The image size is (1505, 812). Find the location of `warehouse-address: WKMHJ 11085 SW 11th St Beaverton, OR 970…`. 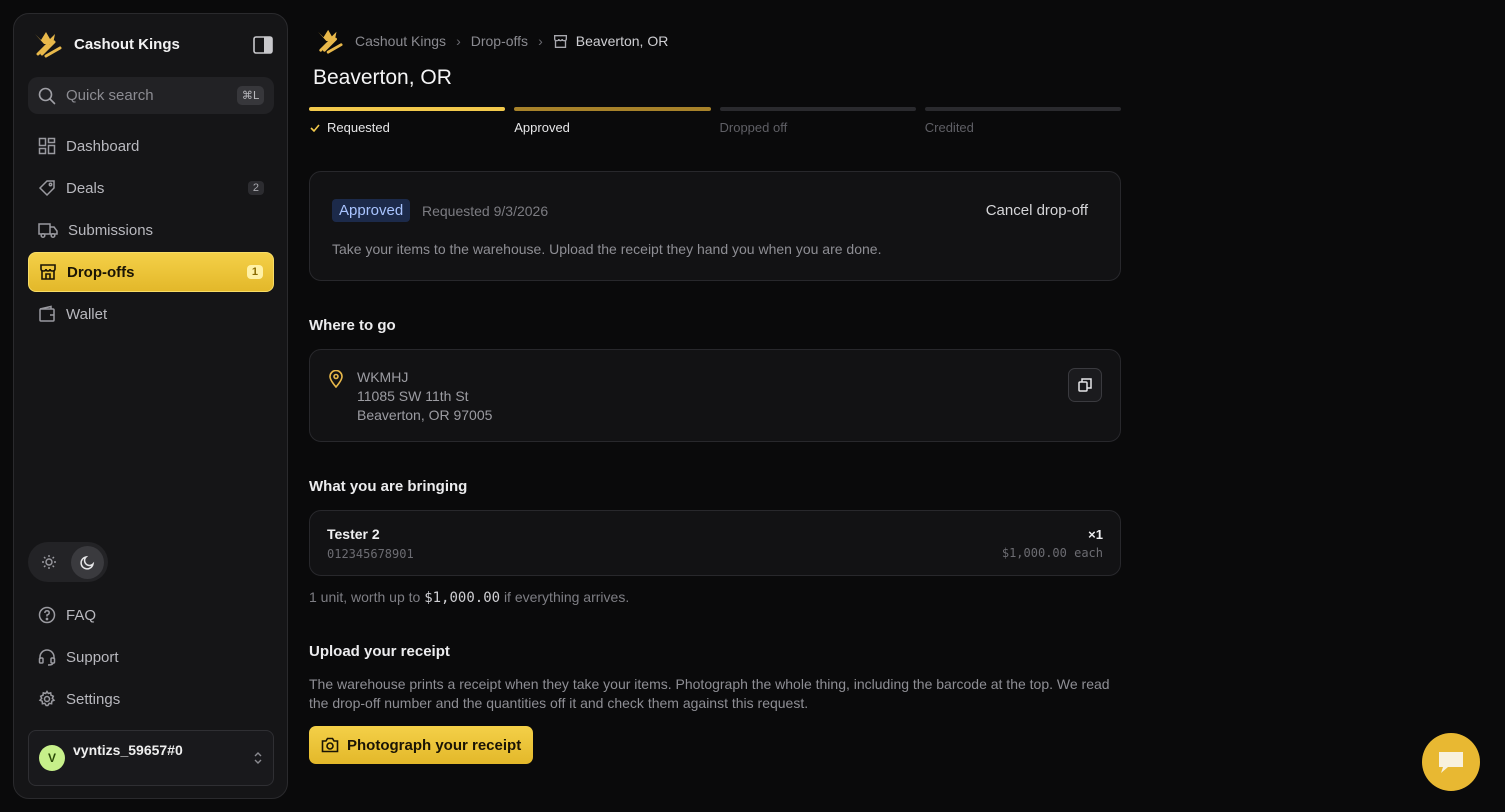

warehouse-address: WKMHJ 11085 SW 11th St Beaverton, OR 970… is located at coordinates (424, 396).